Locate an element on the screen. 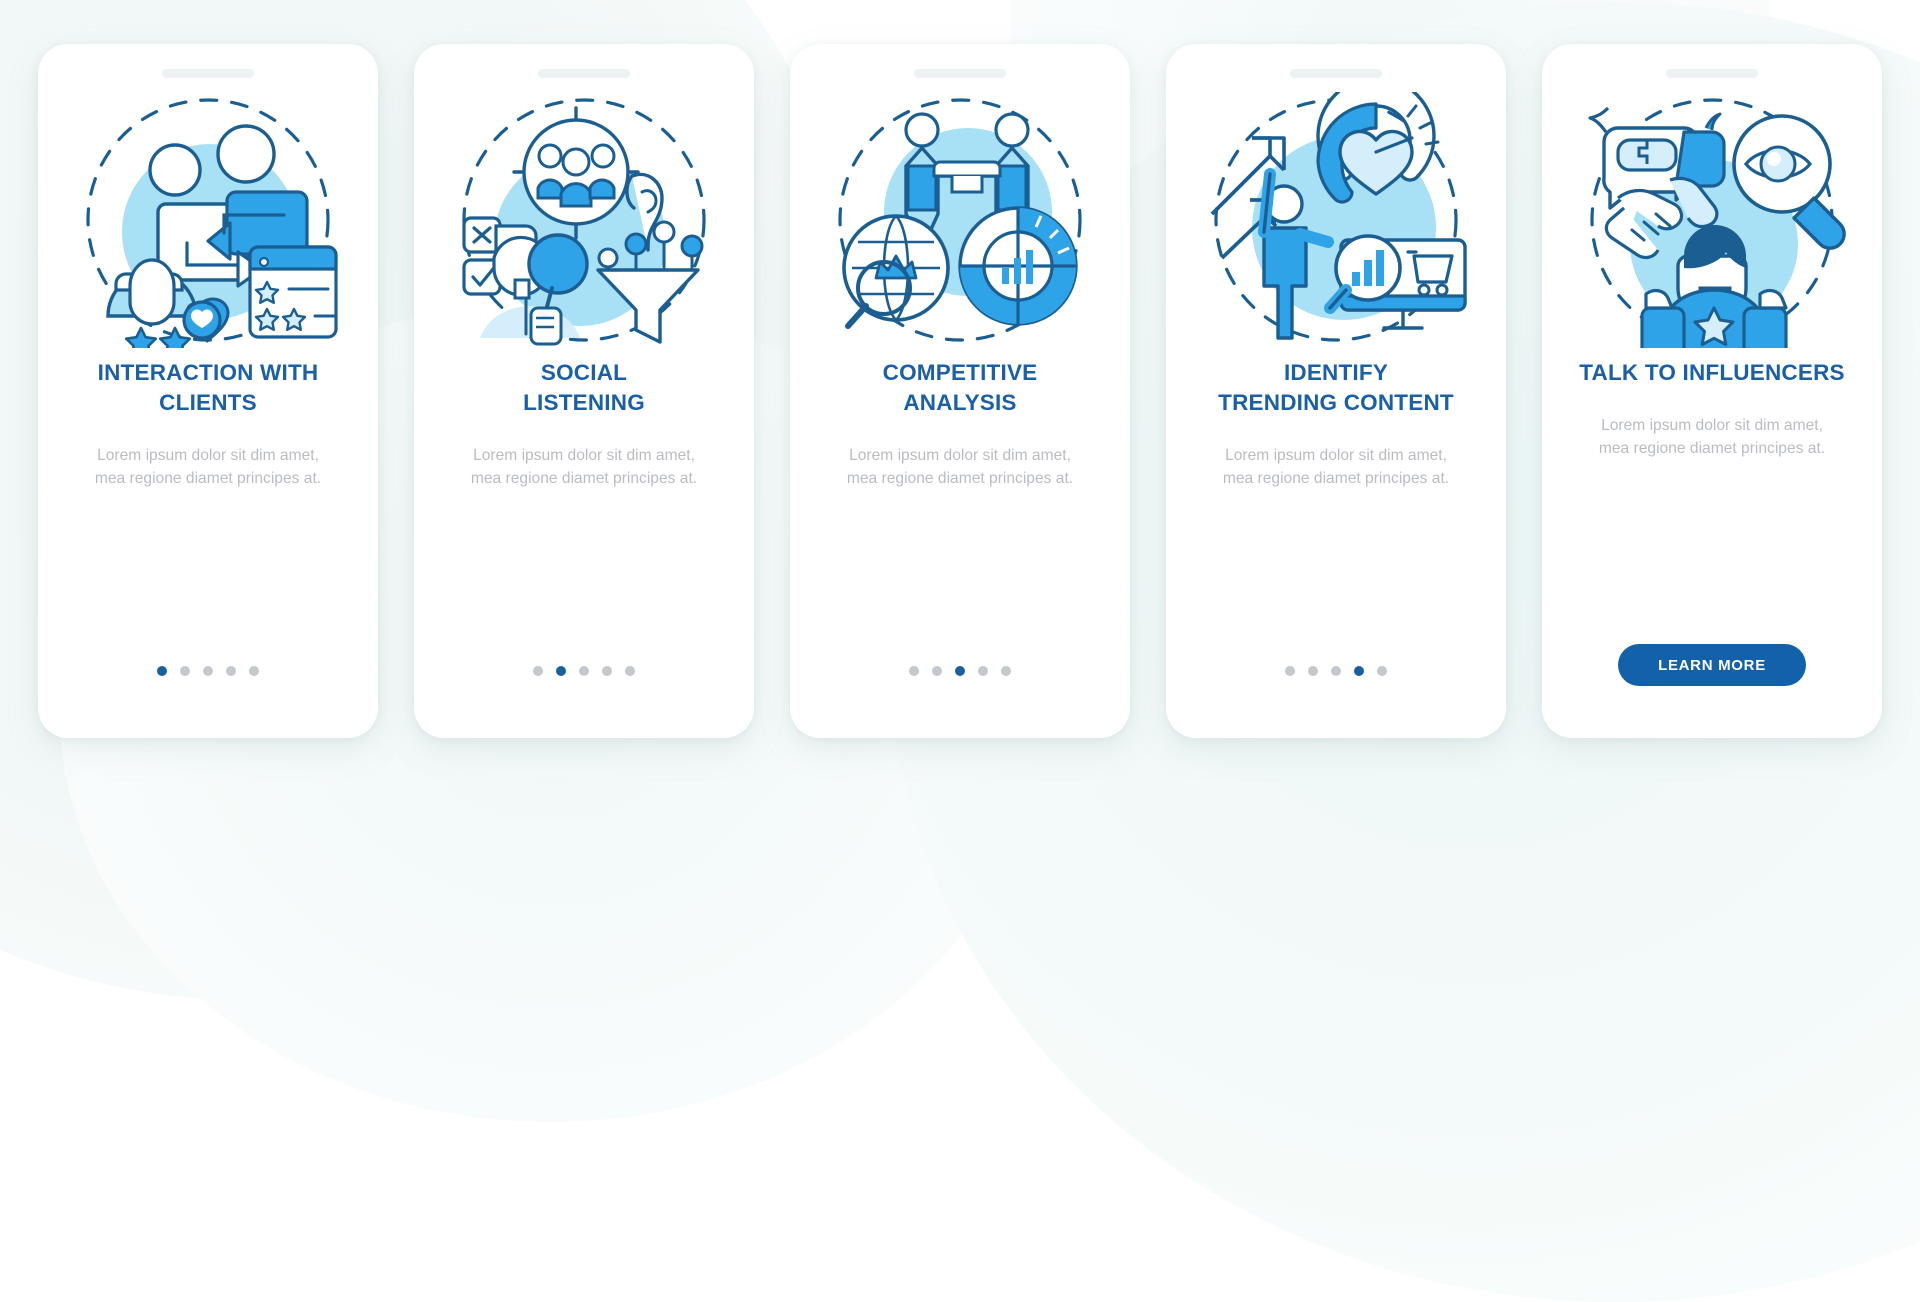  page-title-line: ANALYSIS is located at coordinates (960, 402).